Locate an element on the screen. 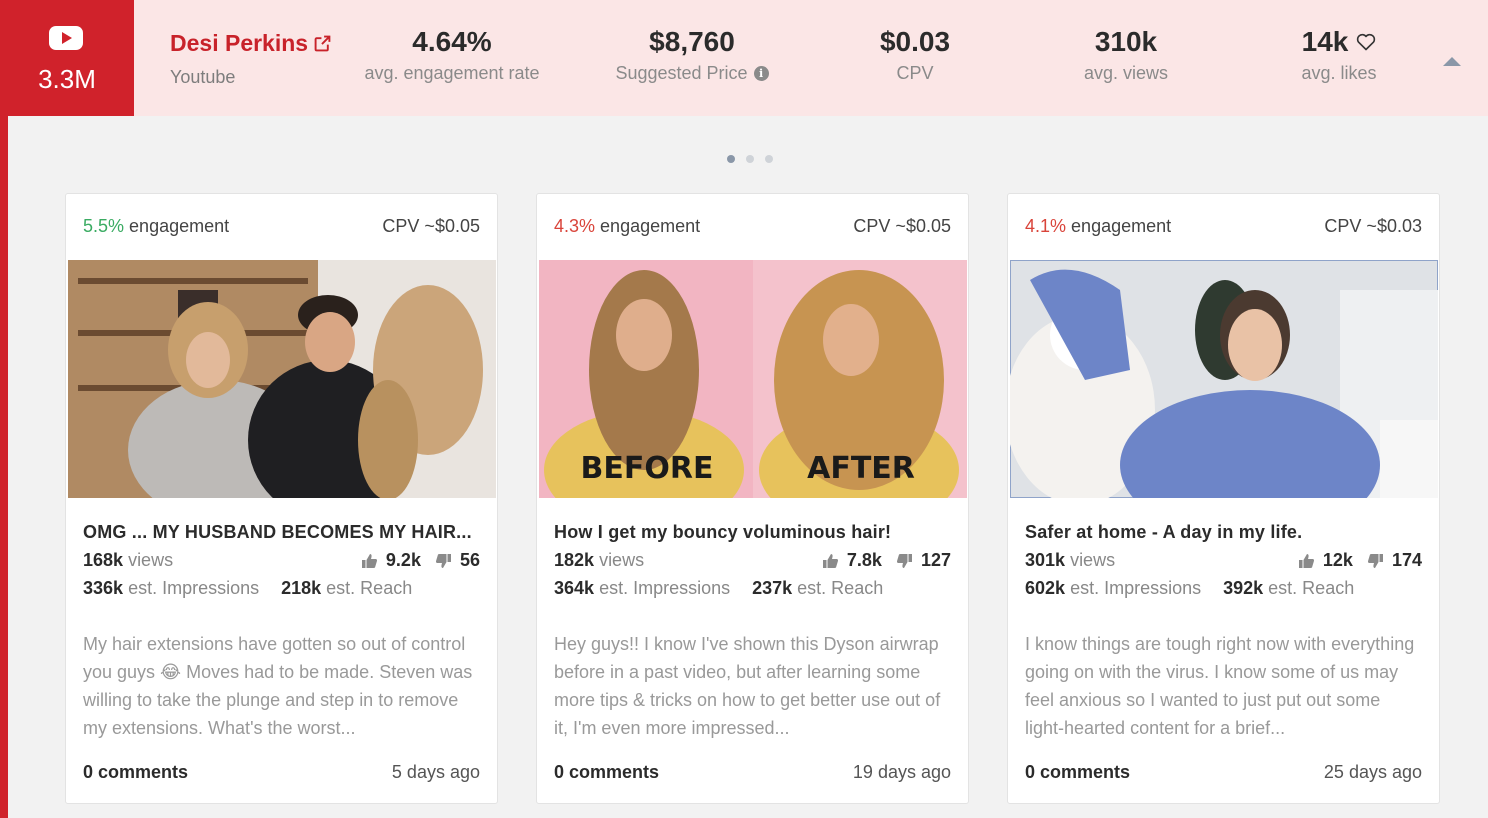 The height and width of the screenshot is (818, 1488). engagement-value: 4.3% is located at coordinates (575, 226).